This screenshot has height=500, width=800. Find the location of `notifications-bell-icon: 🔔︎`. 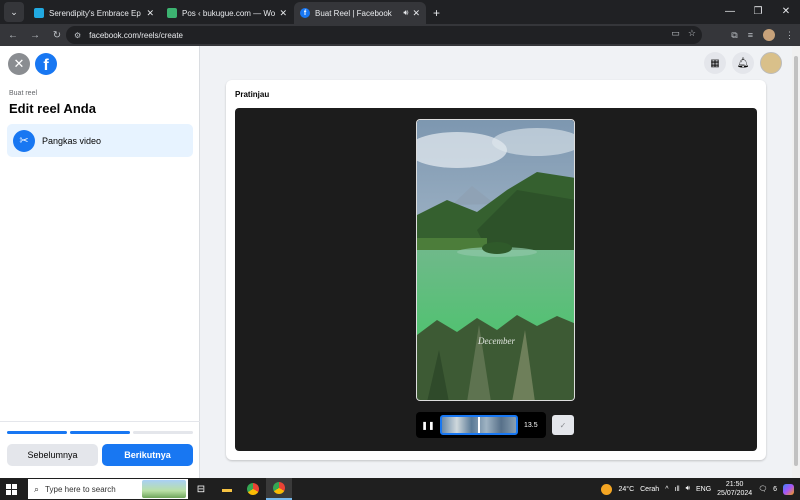

notifications-bell-icon: 🔔︎ is located at coordinates (743, 63).